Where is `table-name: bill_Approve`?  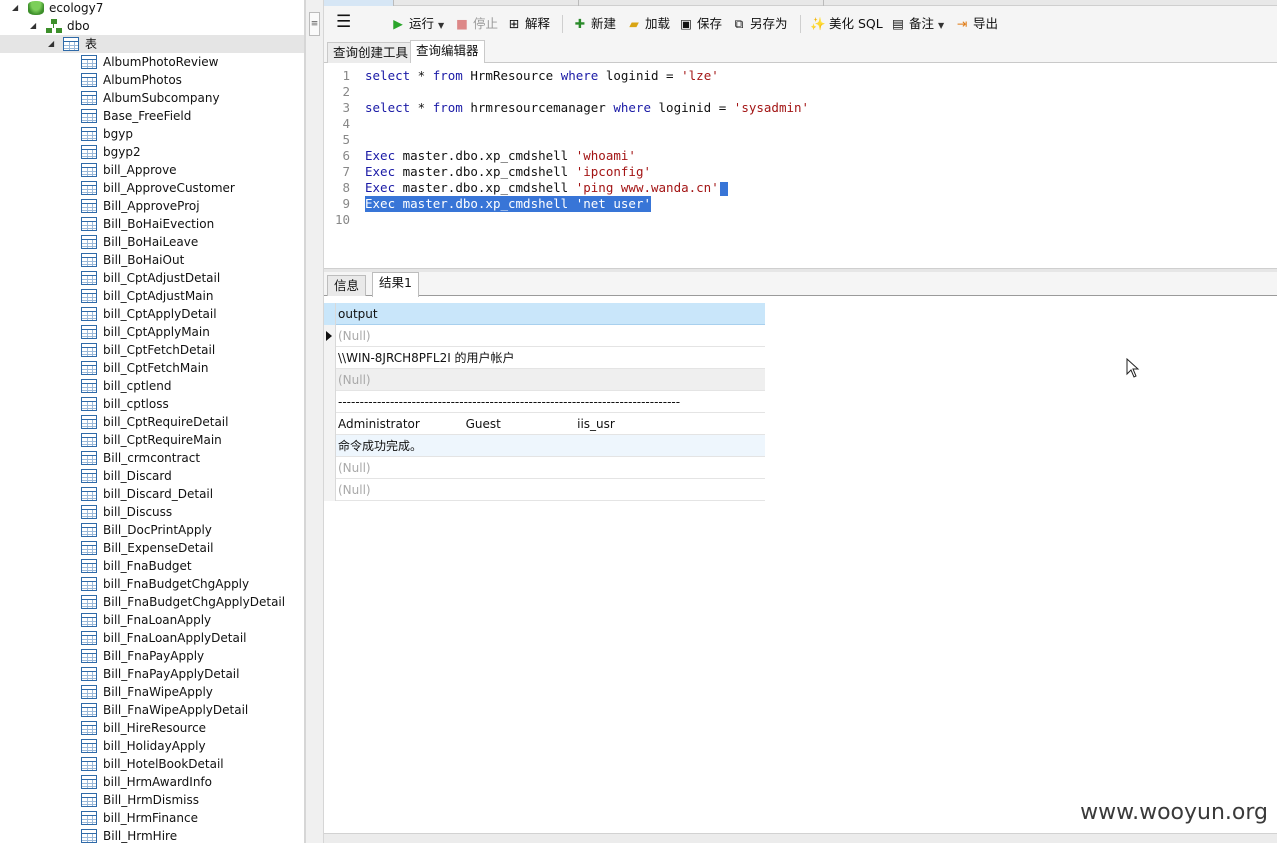
table-name: bill_Approve is located at coordinates (140, 170).